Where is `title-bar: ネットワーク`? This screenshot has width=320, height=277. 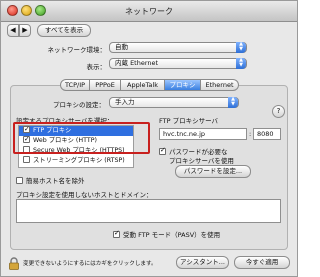
title-bar: ネットワーク is located at coordinates (149, 11).